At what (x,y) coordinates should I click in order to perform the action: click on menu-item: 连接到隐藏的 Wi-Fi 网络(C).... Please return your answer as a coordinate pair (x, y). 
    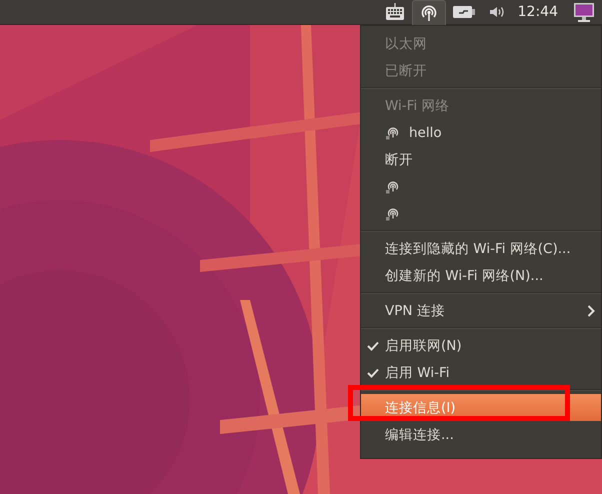
    Looking at the image, I should click on (481, 248).